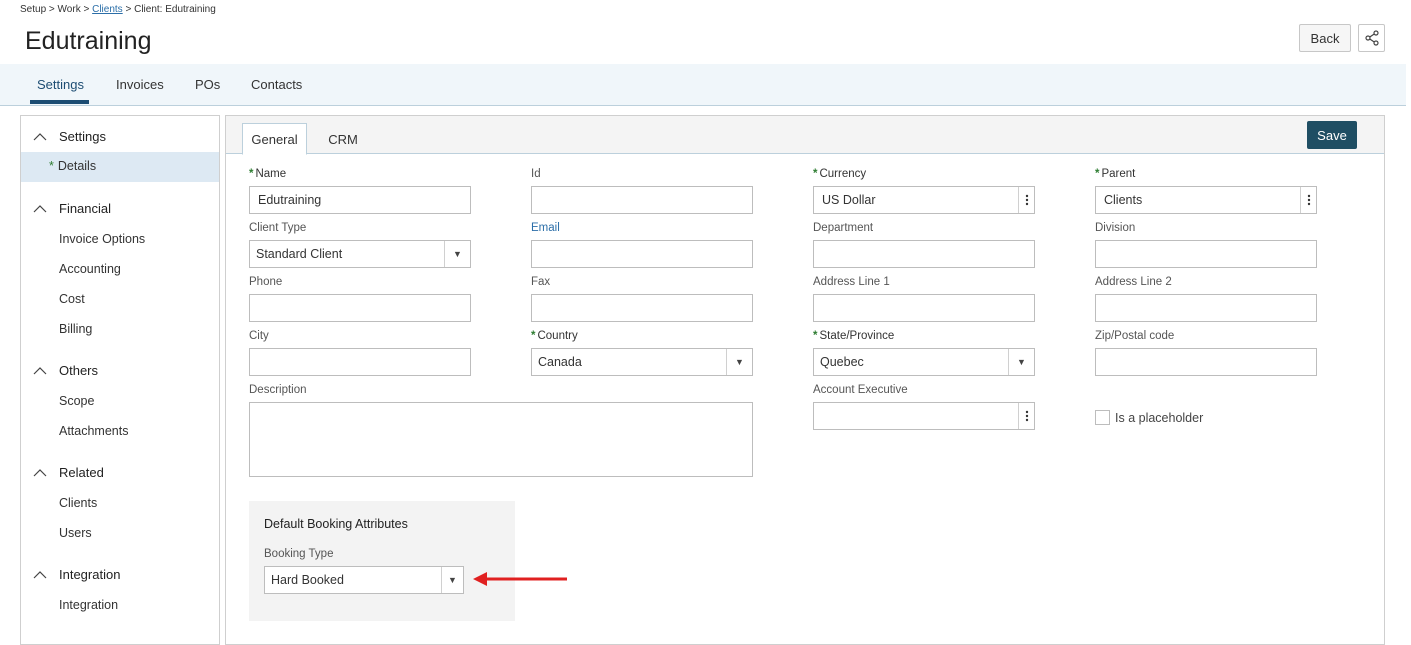  Describe the element at coordinates (81, 472) in the screenshot. I see `sidebar-section-title: Related` at that location.